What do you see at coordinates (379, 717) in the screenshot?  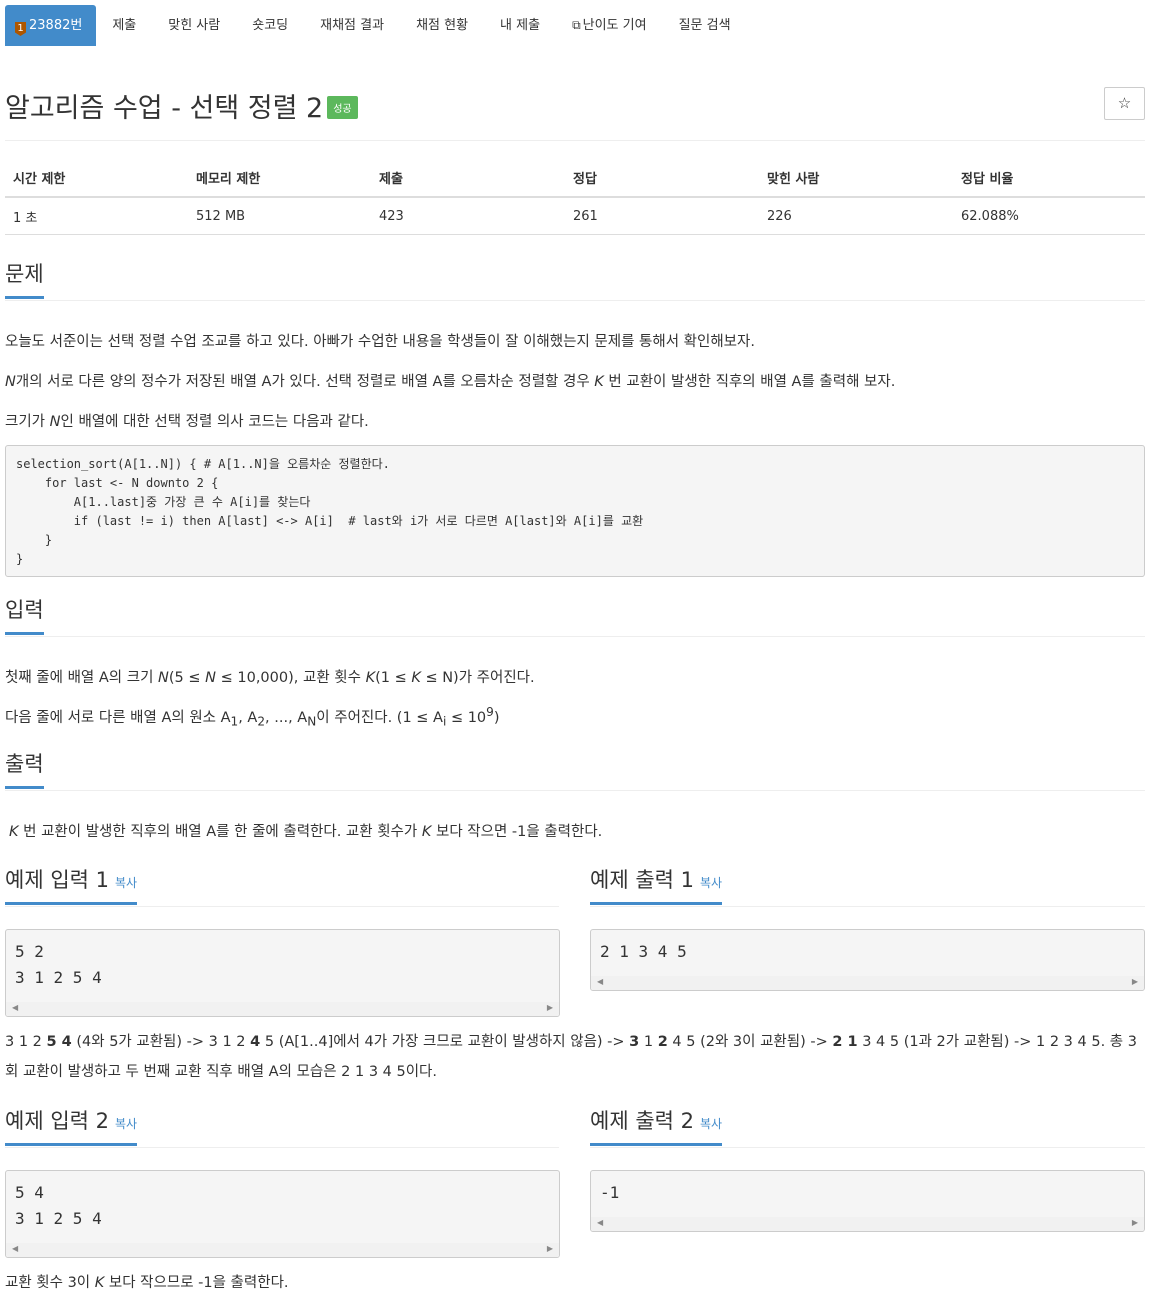 I see `text: 이 주어진다. (1 ≤ A` at bounding box center [379, 717].